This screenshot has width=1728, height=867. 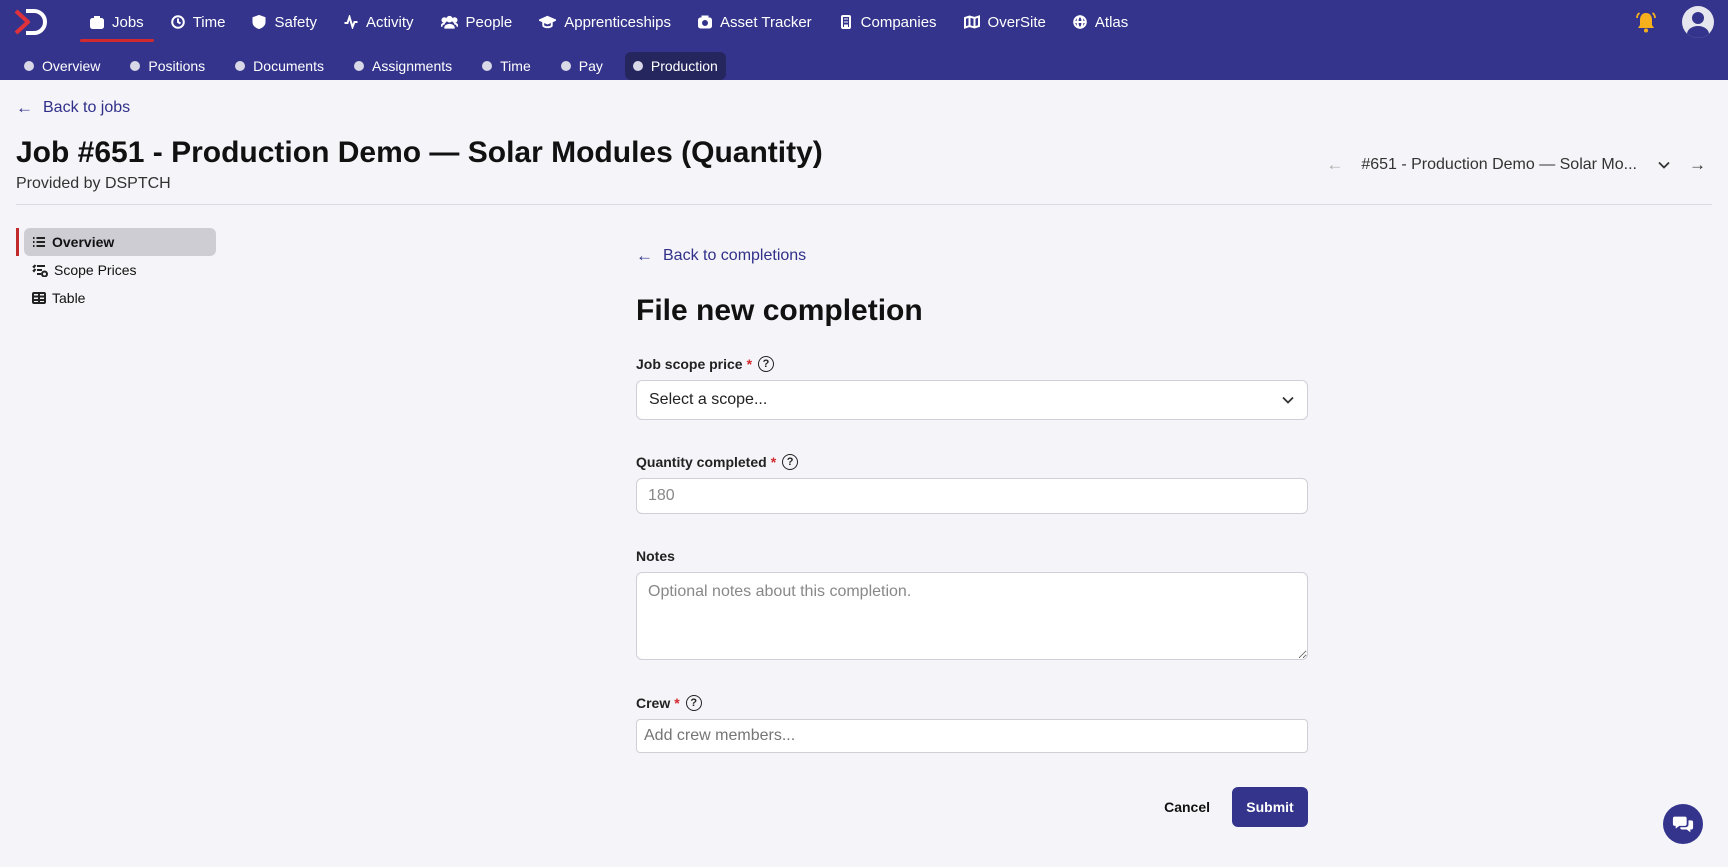 I want to click on notes-field-group: Notes, so click(x=972, y=606).